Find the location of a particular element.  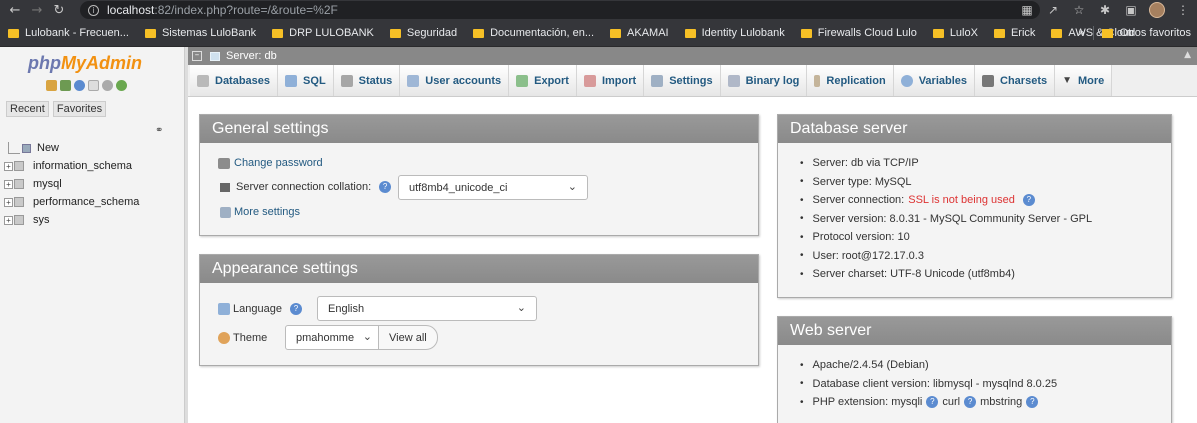

back-arrow-icon: ← is located at coordinates (15, 10).